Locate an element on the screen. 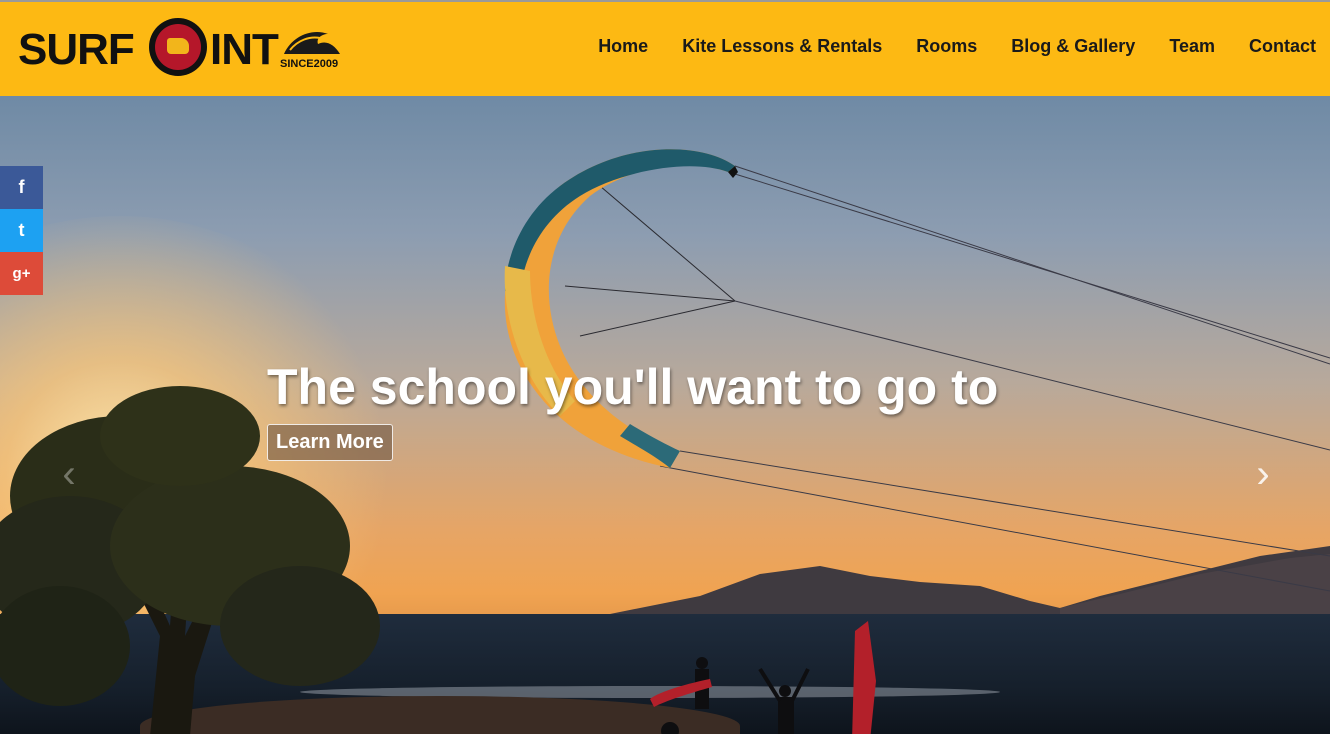 The width and height of the screenshot is (1330, 734). since-label: SINCE2009 is located at coordinates (309, 64).